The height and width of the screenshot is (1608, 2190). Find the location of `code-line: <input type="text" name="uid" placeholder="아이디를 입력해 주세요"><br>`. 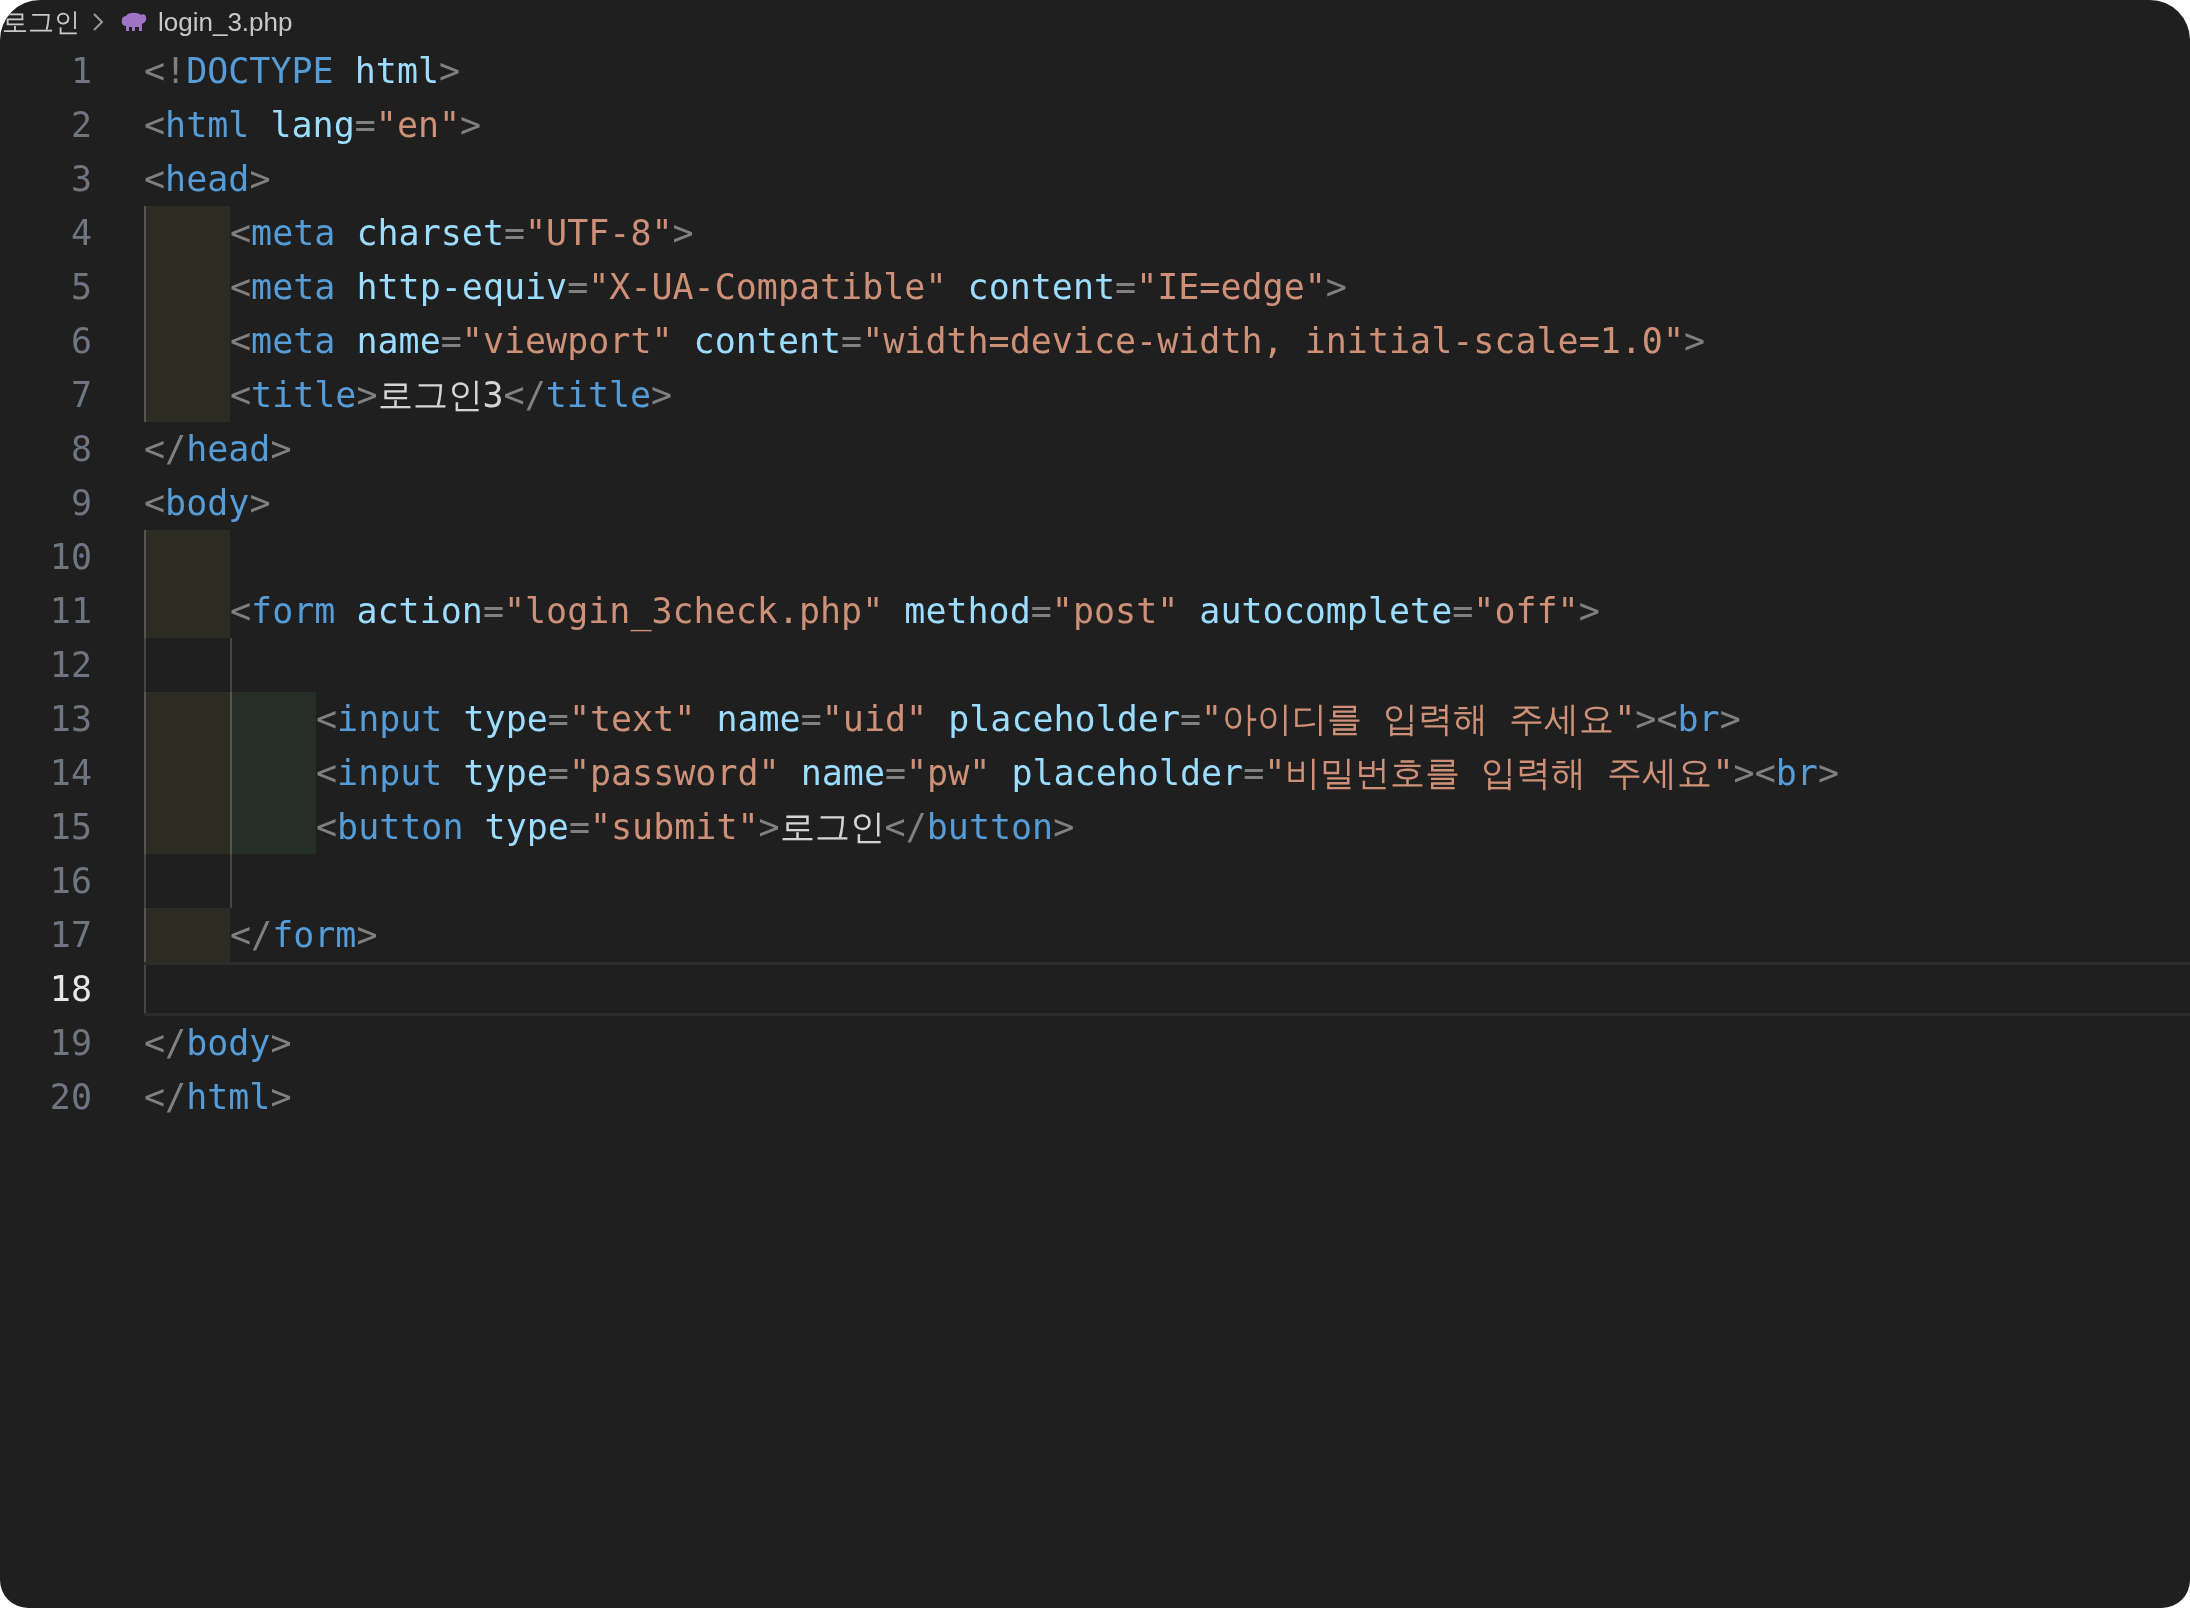

code-line: <input type="text" name="uid" placeholder="아이디를 입력해 주세요"><br> is located at coordinates (1028, 719).